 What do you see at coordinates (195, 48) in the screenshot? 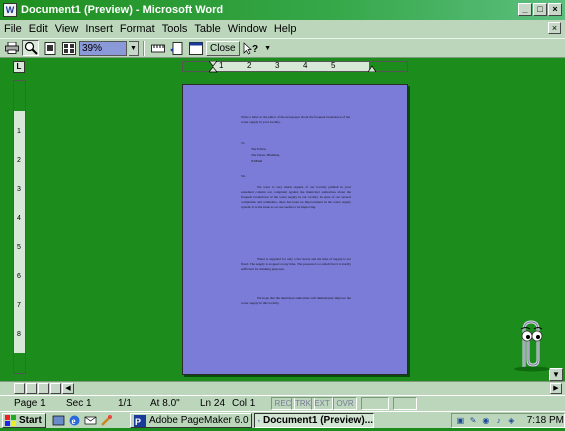
I see `full-screen-icon` at bounding box center [195, 48].